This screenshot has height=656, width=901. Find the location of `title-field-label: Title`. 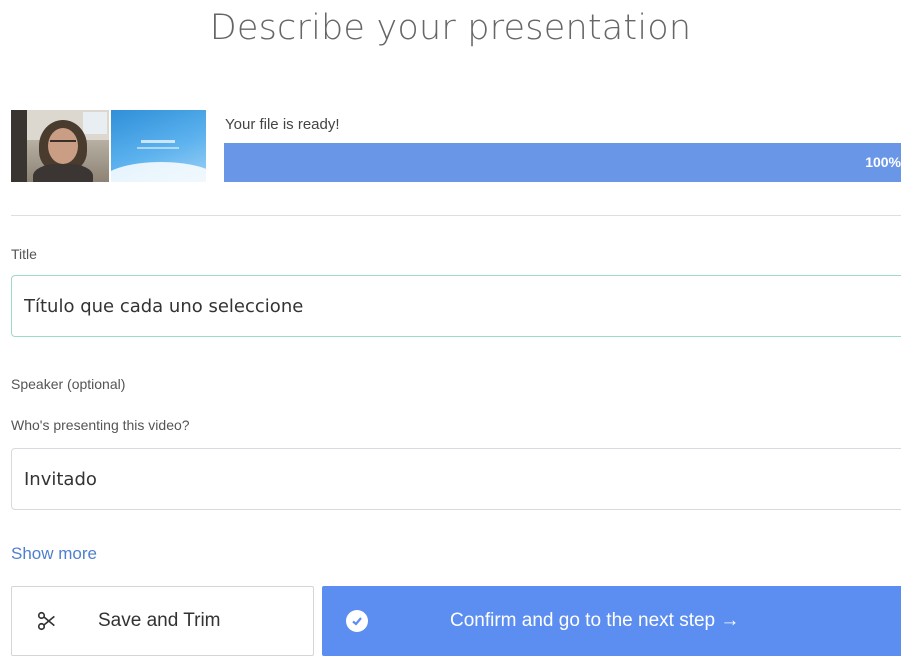

title-field-label: Title is located at coordinates (24, 254).